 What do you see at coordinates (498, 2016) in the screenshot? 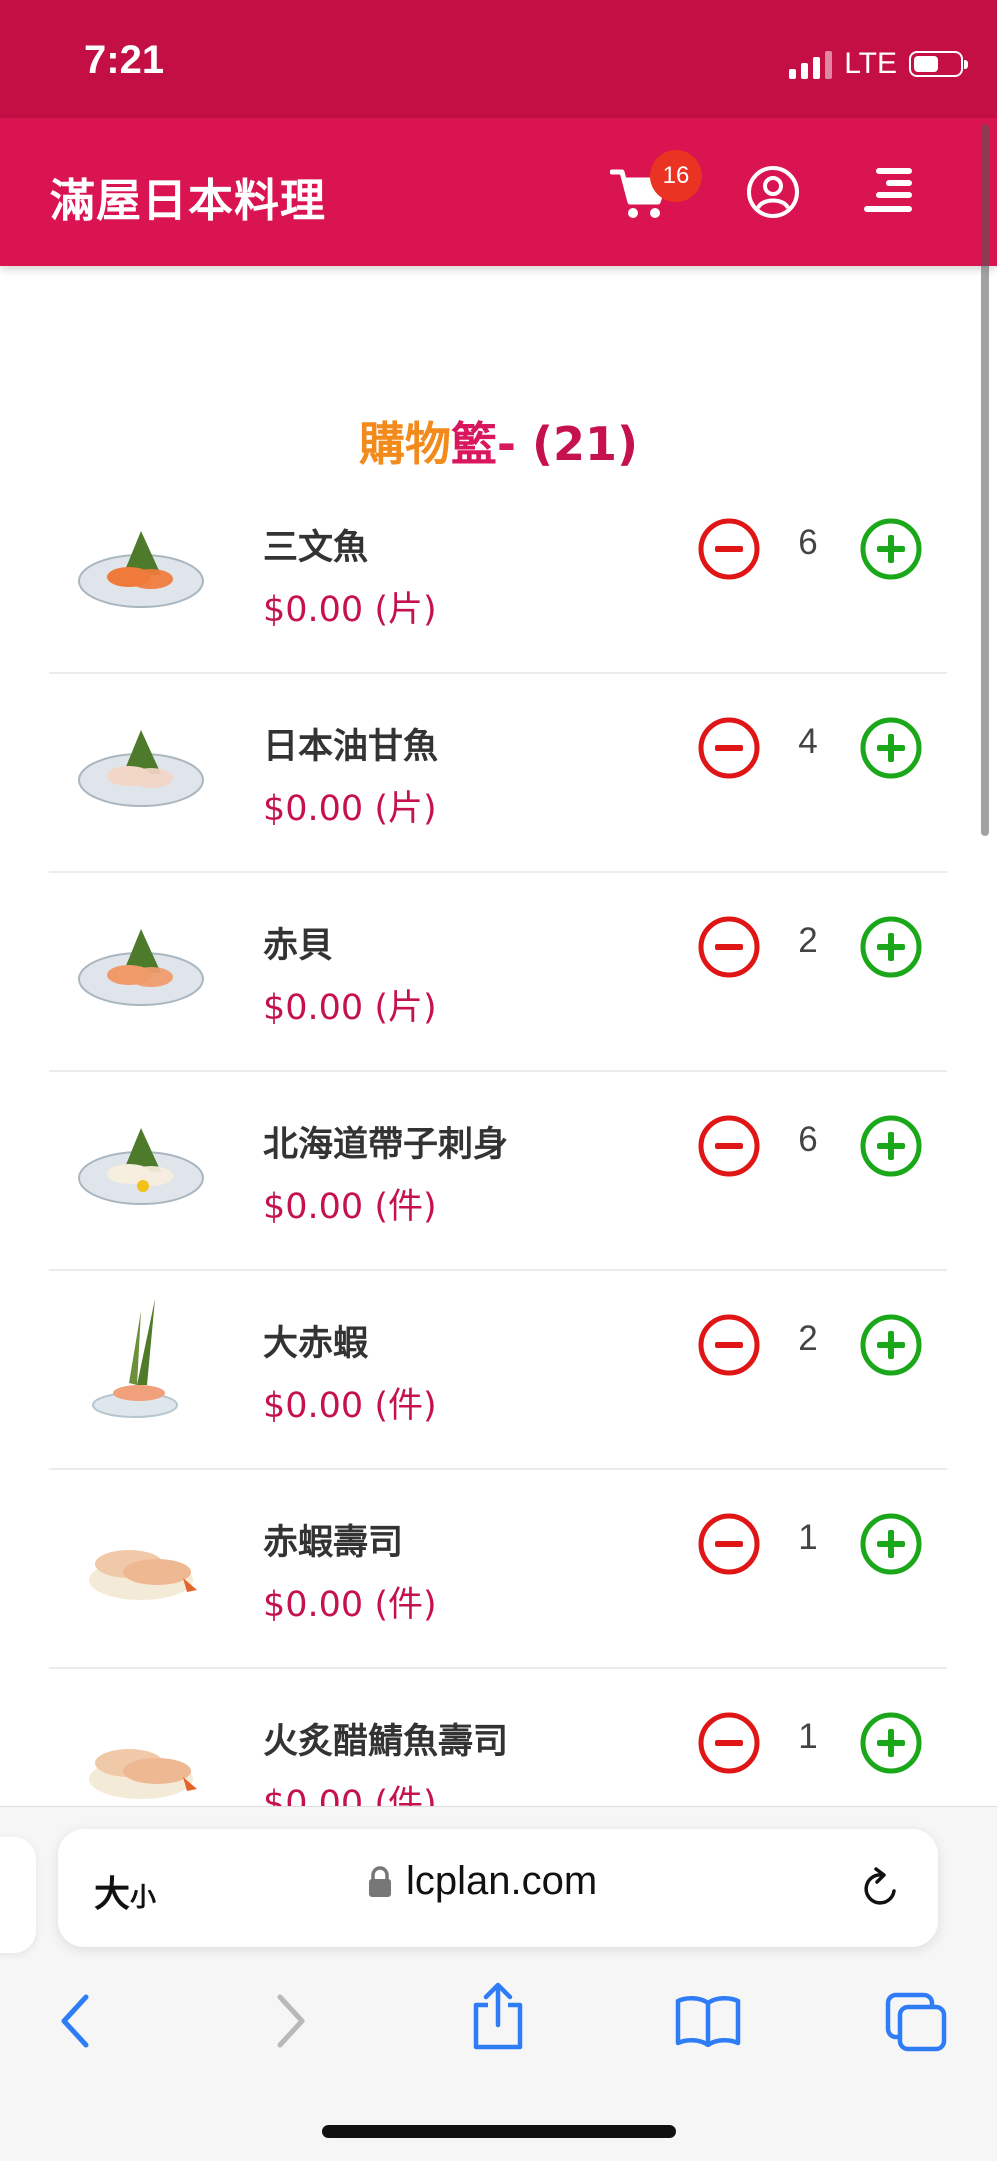
I see `share-icon` at bounding box center [498, 2016].